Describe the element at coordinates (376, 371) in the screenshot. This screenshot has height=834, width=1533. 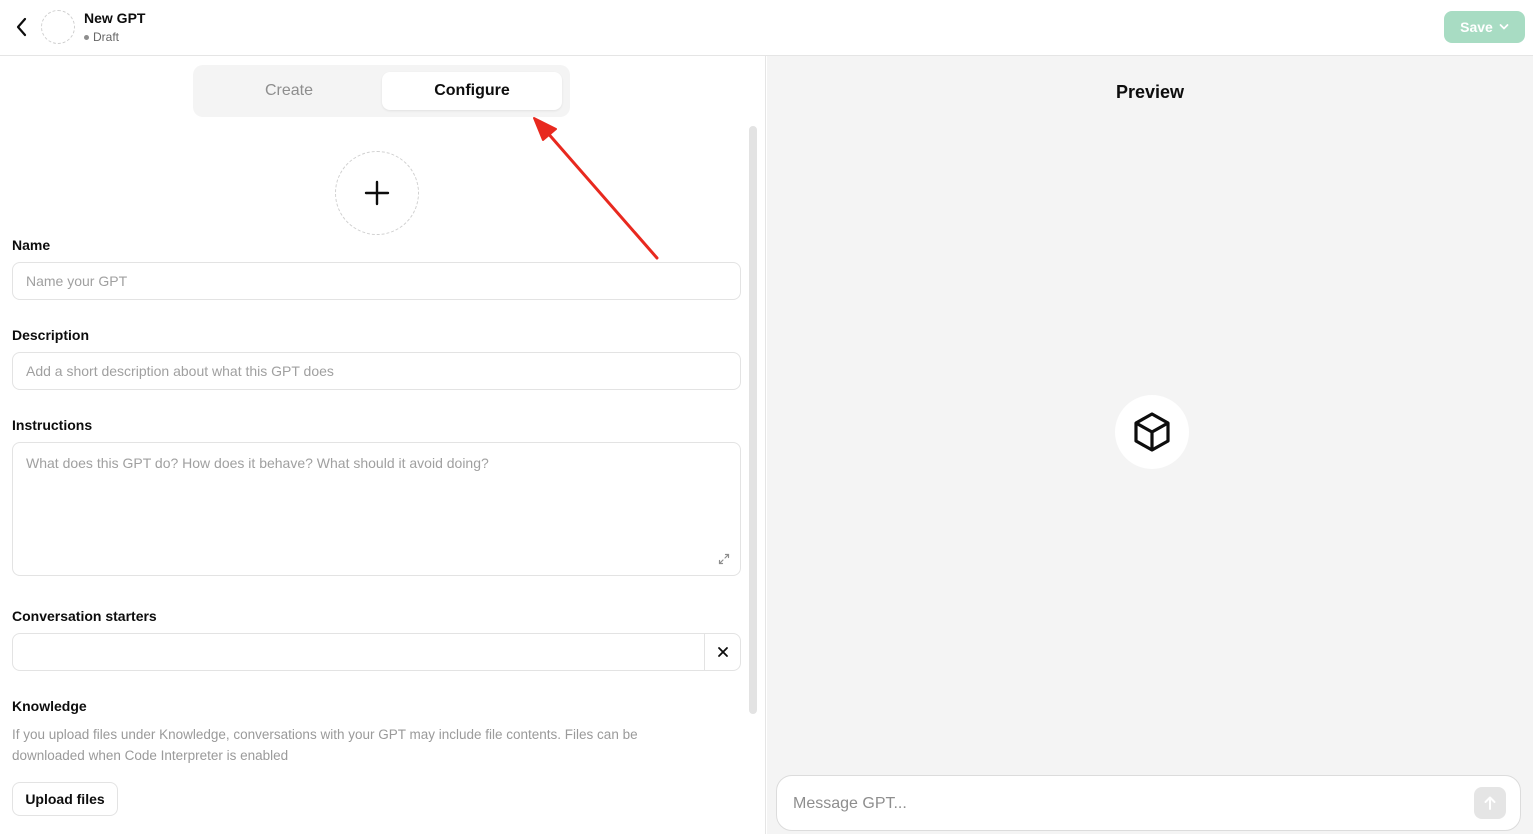
I see `description-input` at that location.